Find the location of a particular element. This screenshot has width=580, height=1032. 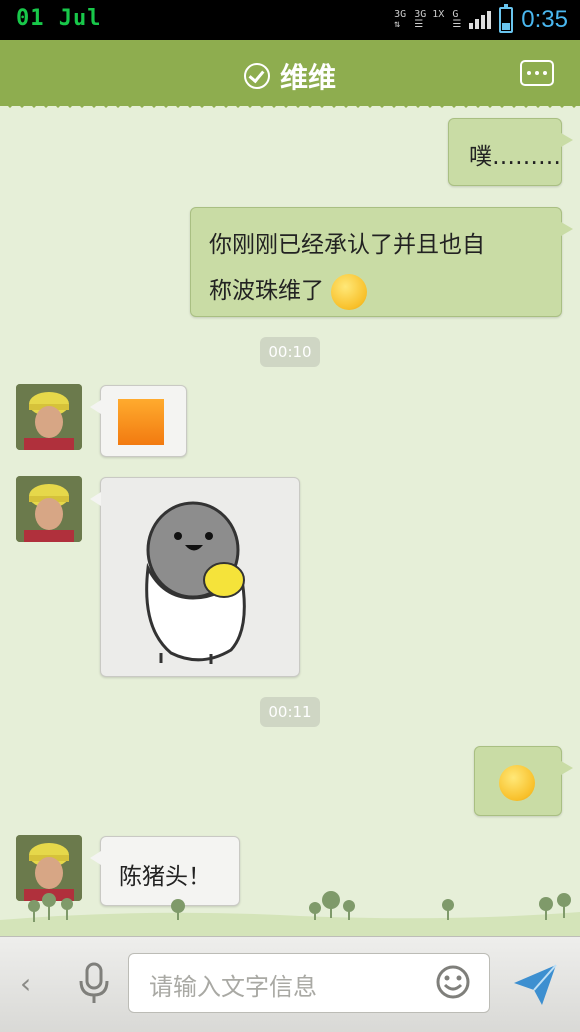

chat-header: 维维 is located at coordinates (290, 73).